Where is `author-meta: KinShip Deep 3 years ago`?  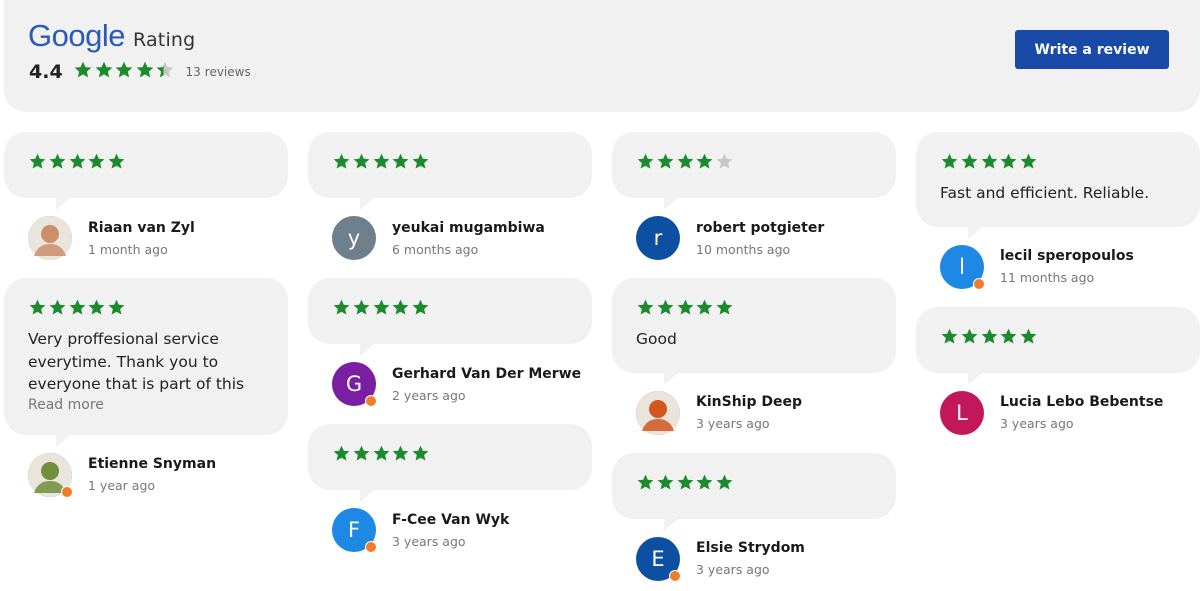
author-meta: KinShip Deep 3 years ago is located at coordinates (749, 412).